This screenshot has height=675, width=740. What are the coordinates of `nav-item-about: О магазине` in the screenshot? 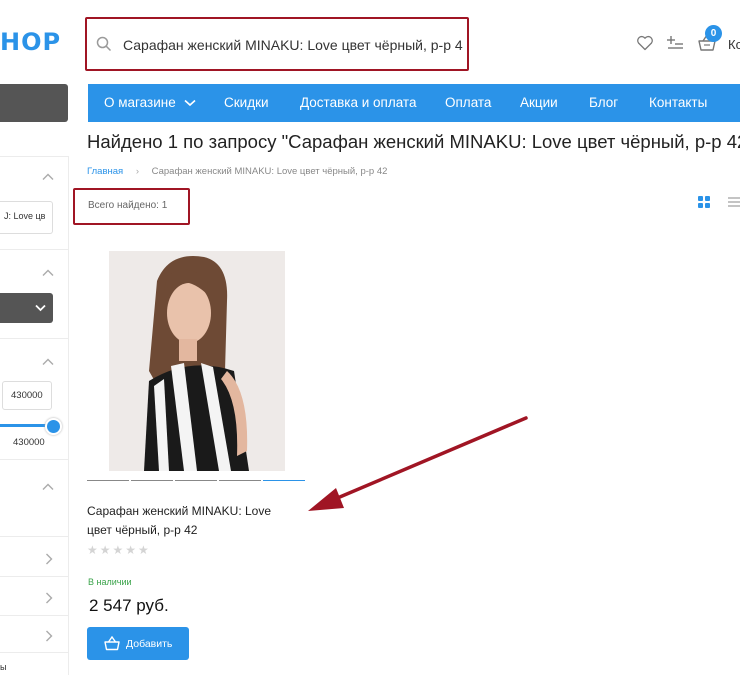 It's located at (150, 102).